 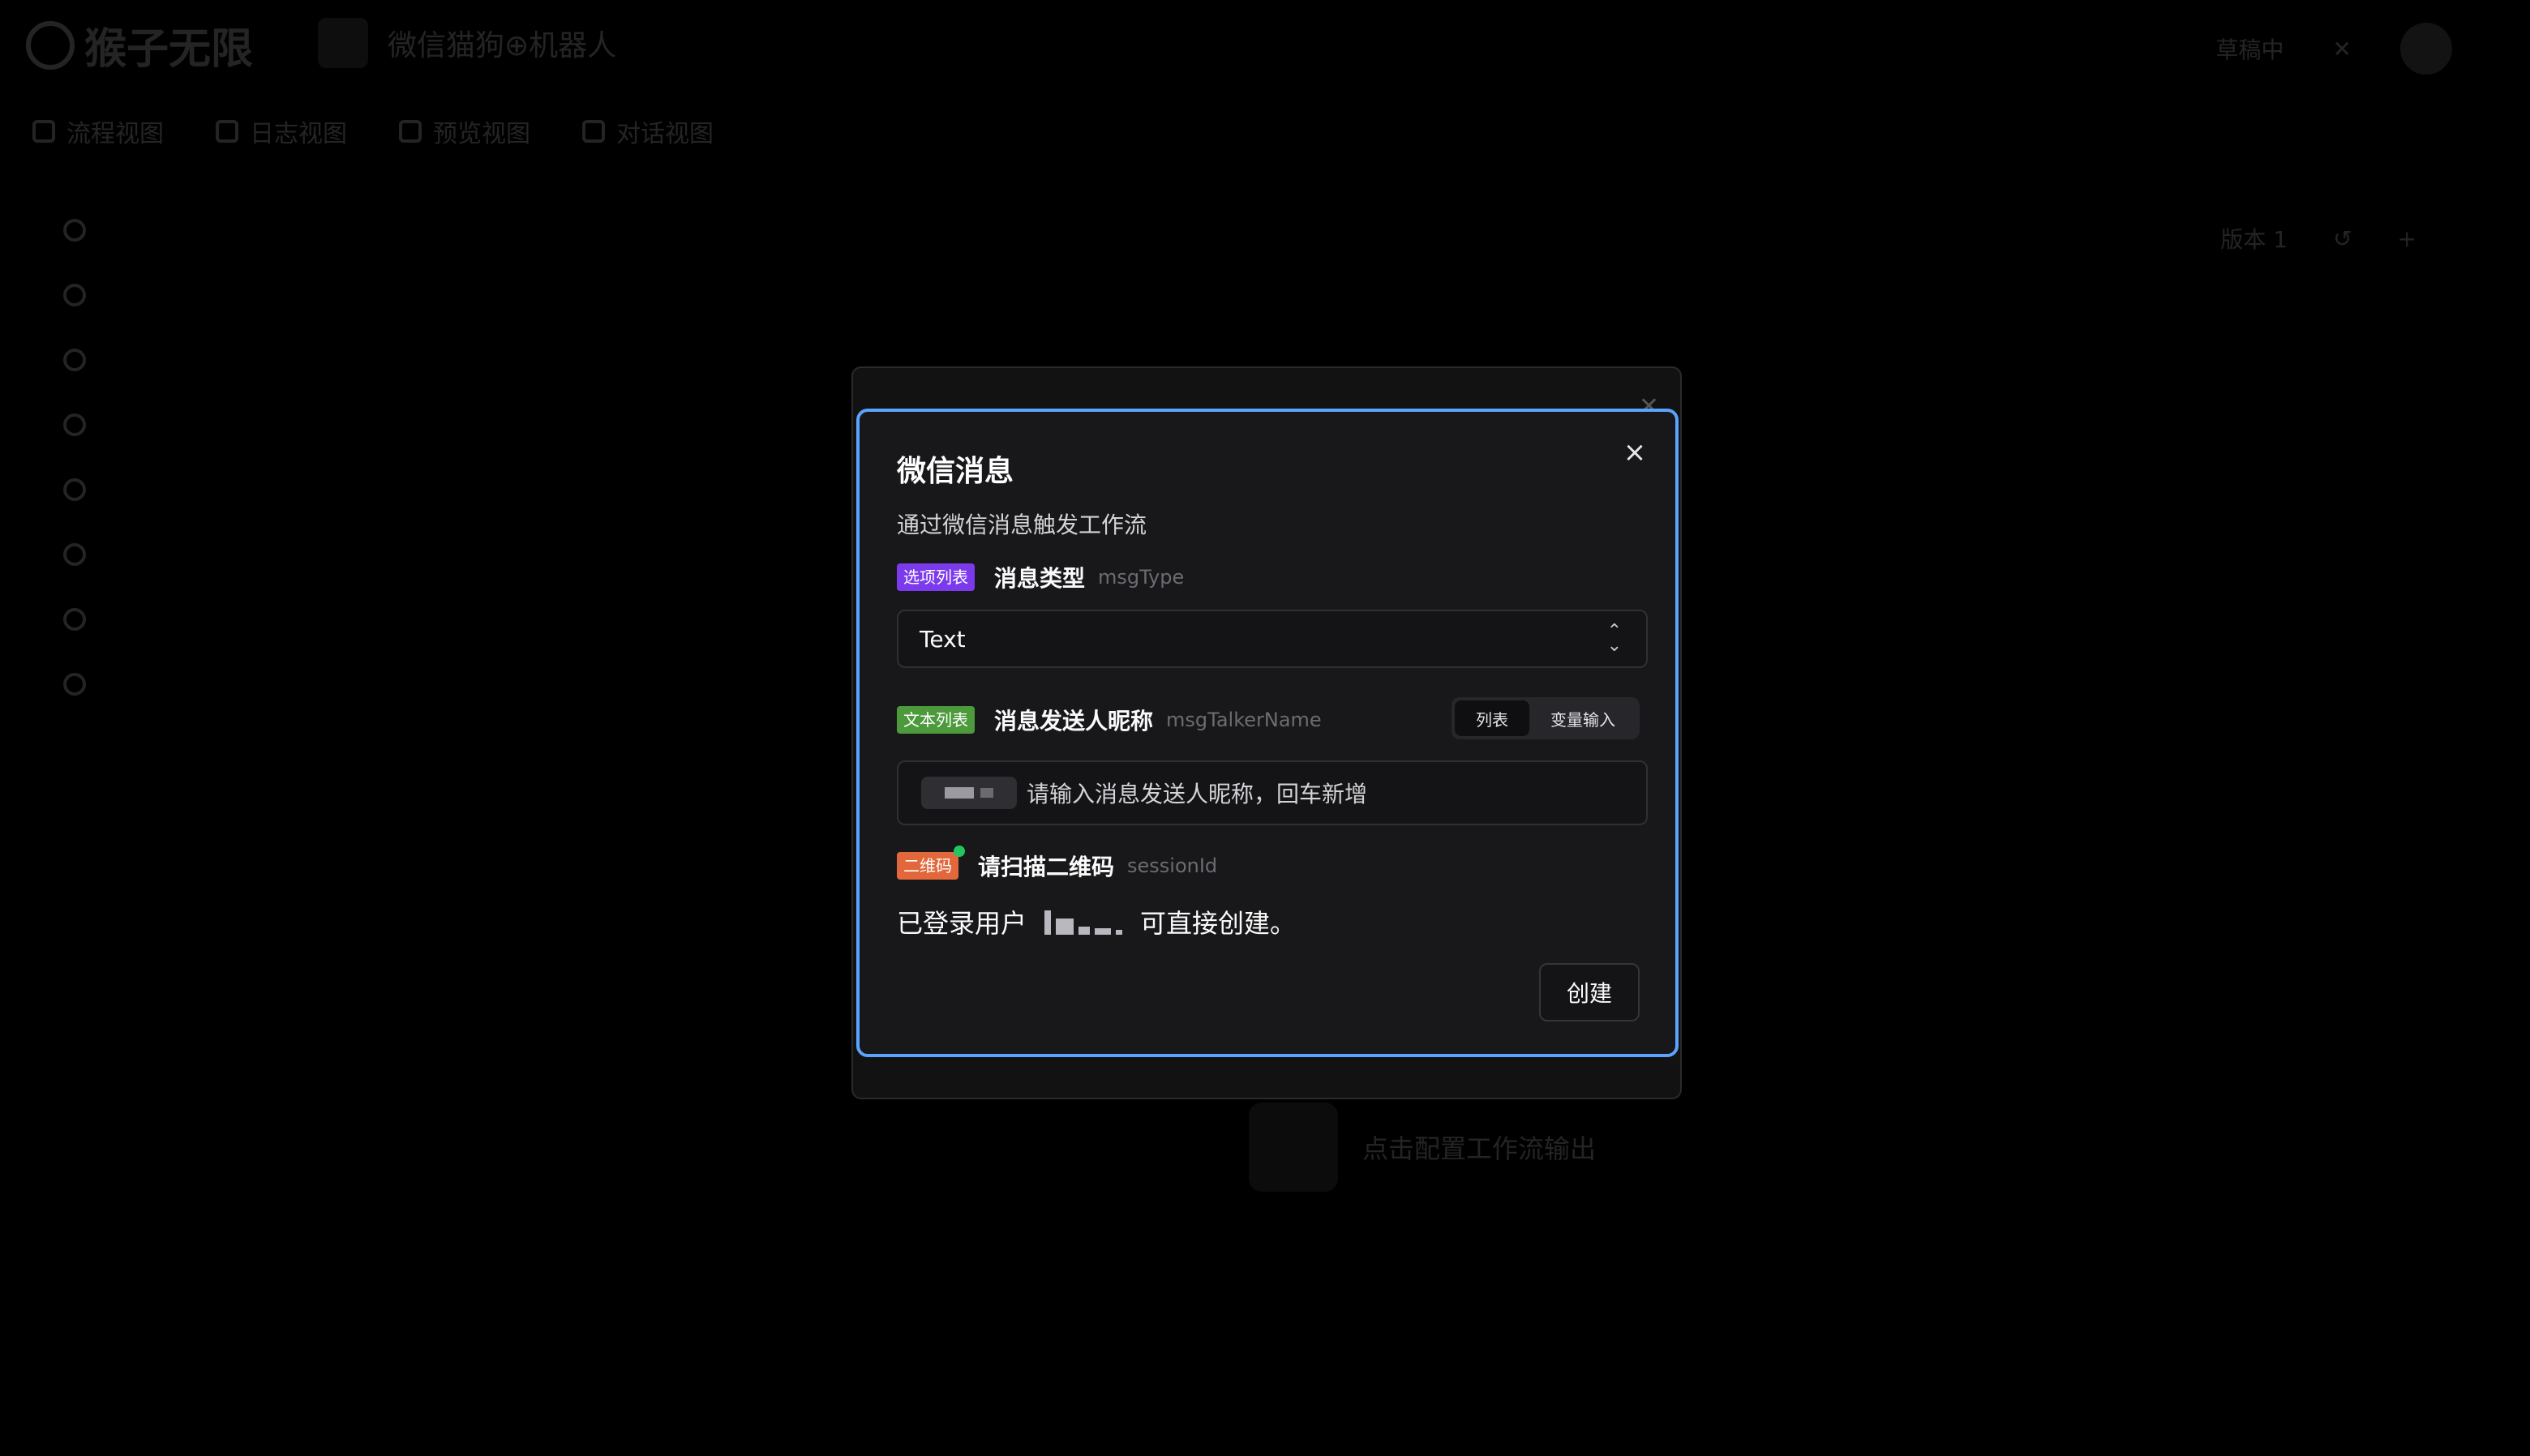 What do you see at coordinates (1492, 718) in the screenshot?
I see `toggle-option-list: 列表` at bounding box center [1492, 718].